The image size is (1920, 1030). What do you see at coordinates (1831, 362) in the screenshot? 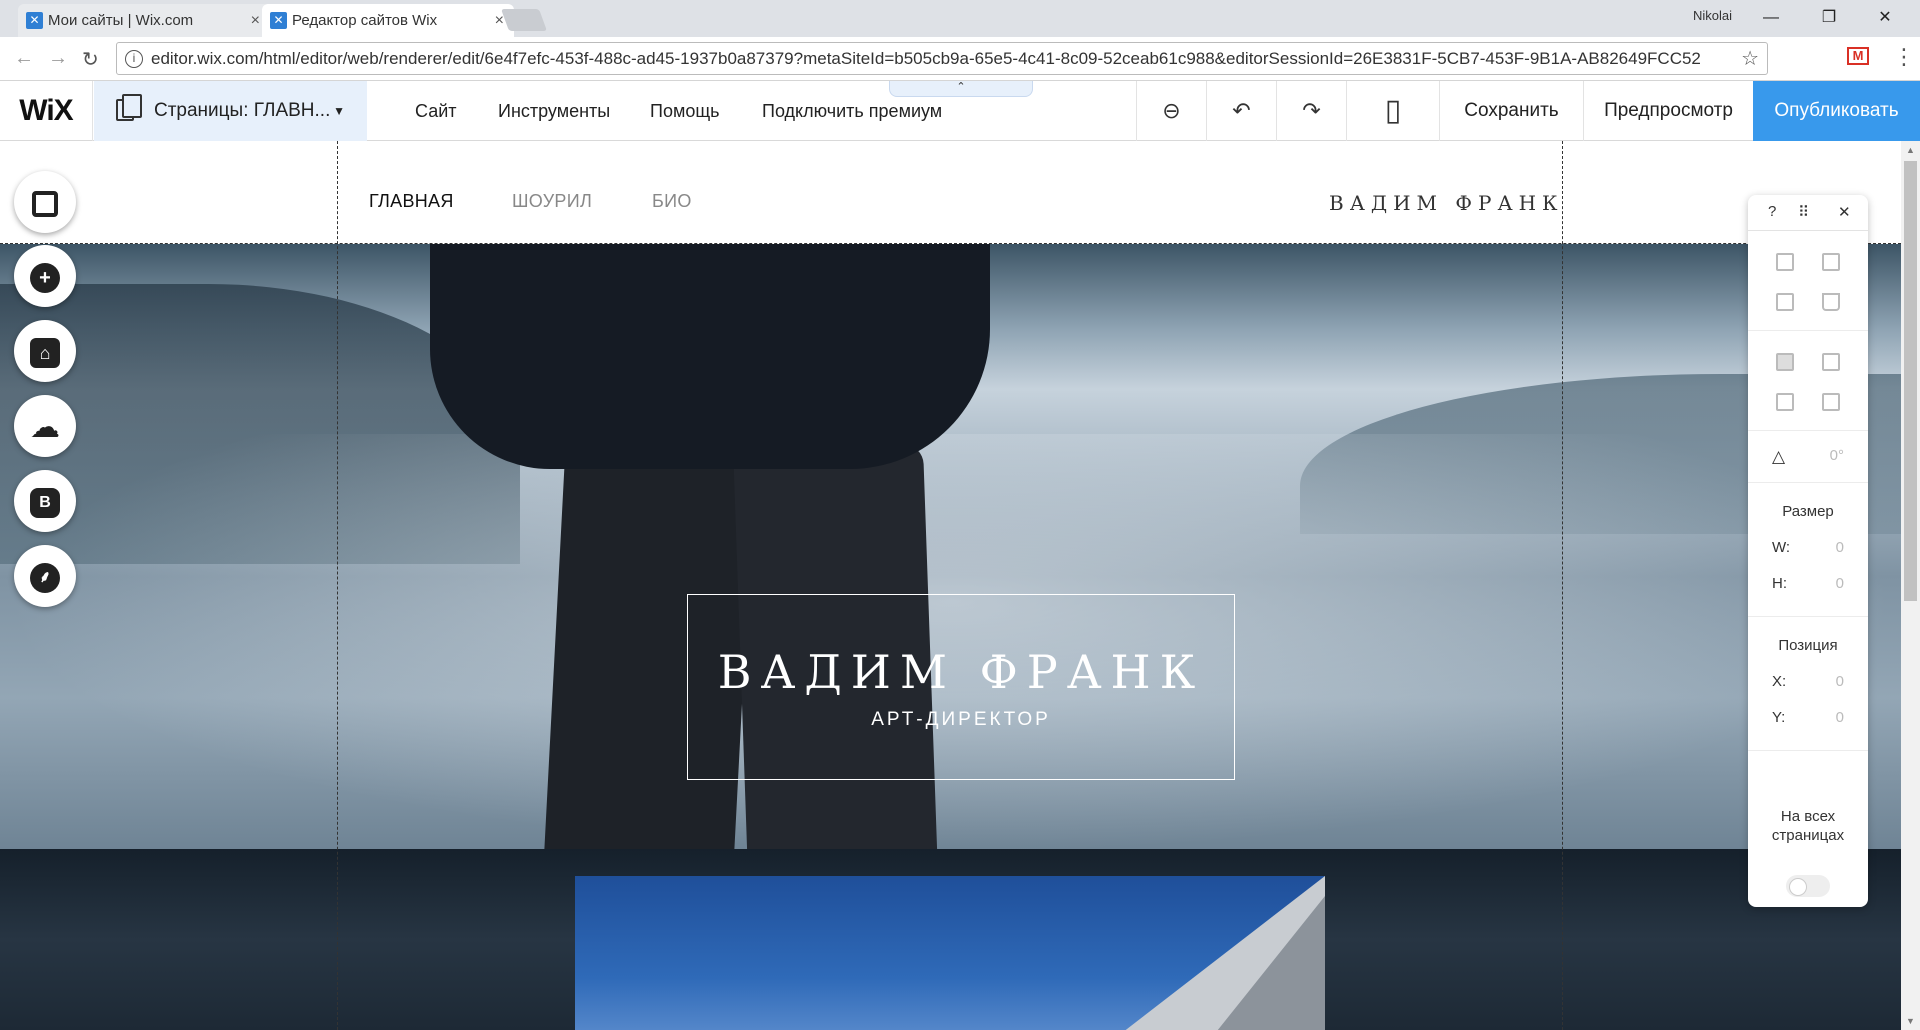
I see `align-icon` at bounding box center [1831, 362].